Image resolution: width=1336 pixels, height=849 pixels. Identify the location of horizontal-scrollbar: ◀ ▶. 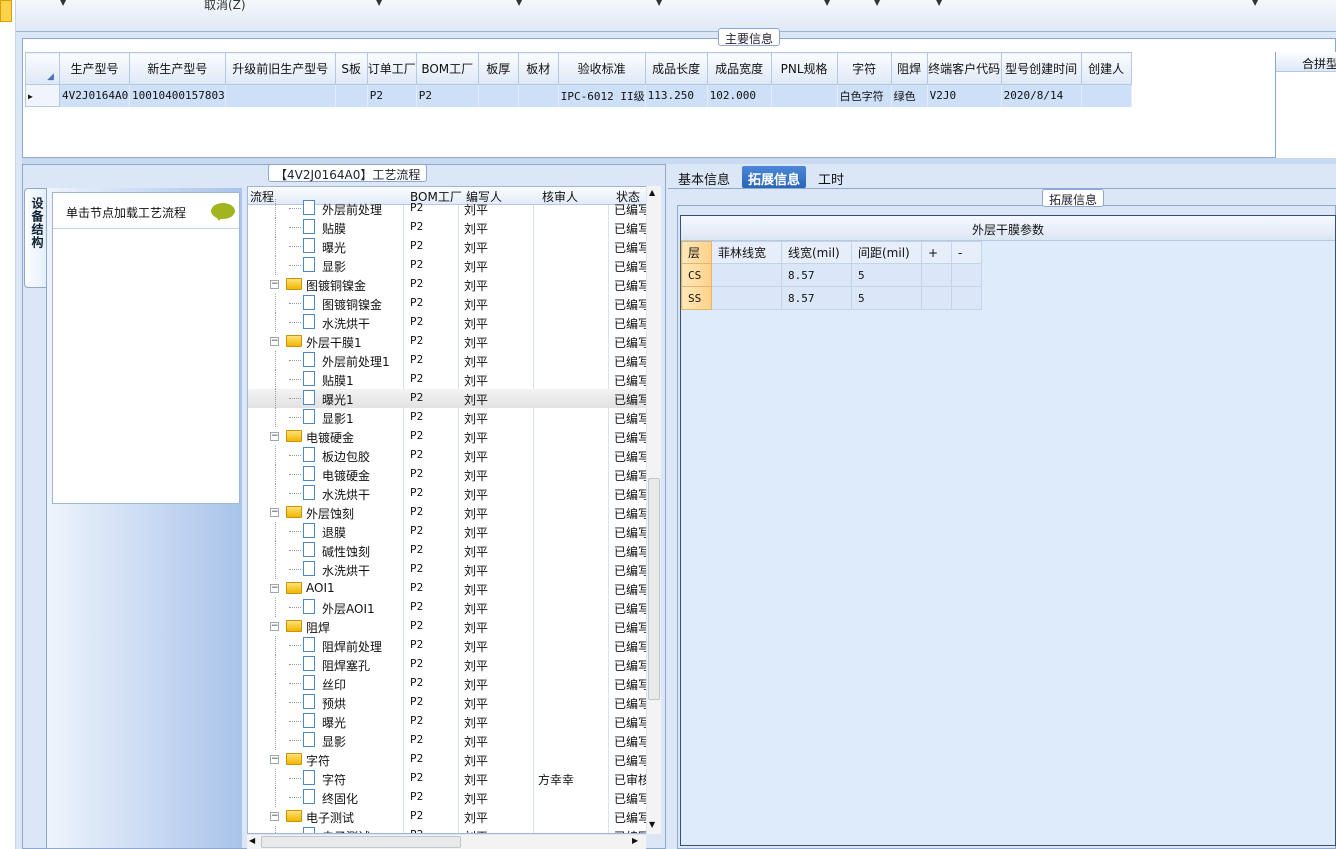
(446, 841).